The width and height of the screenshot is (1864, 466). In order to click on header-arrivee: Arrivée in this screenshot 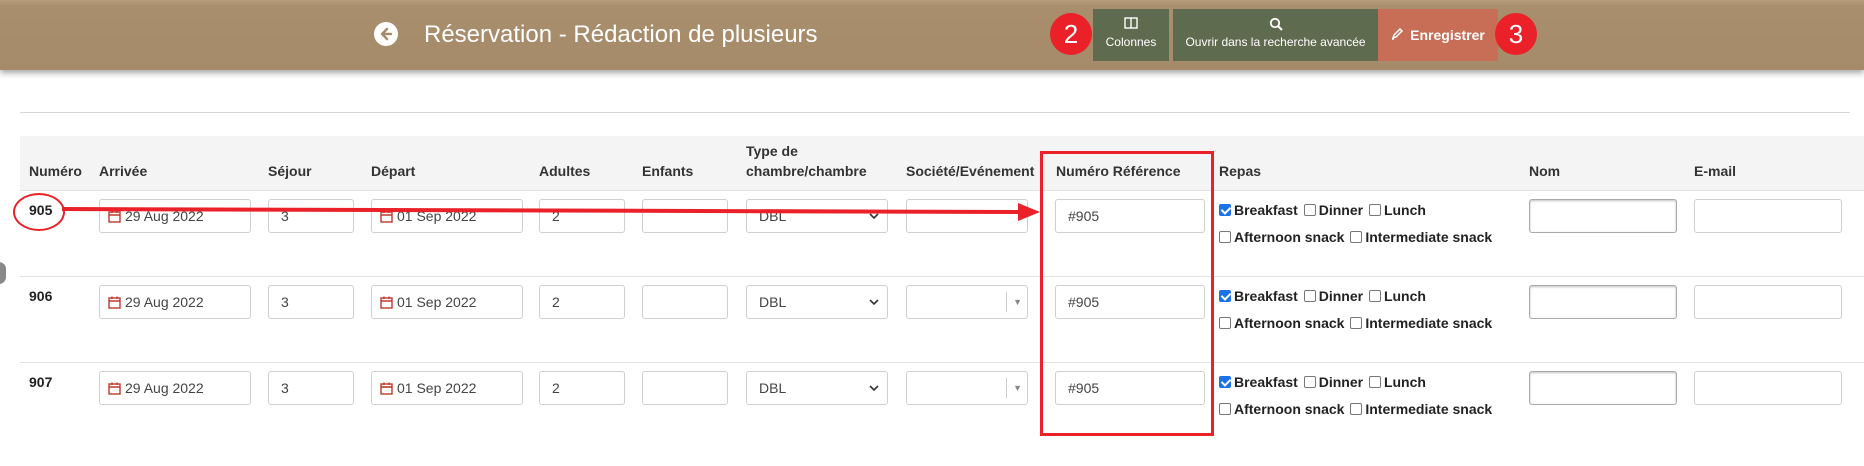, I will do `click(123, 171)`.